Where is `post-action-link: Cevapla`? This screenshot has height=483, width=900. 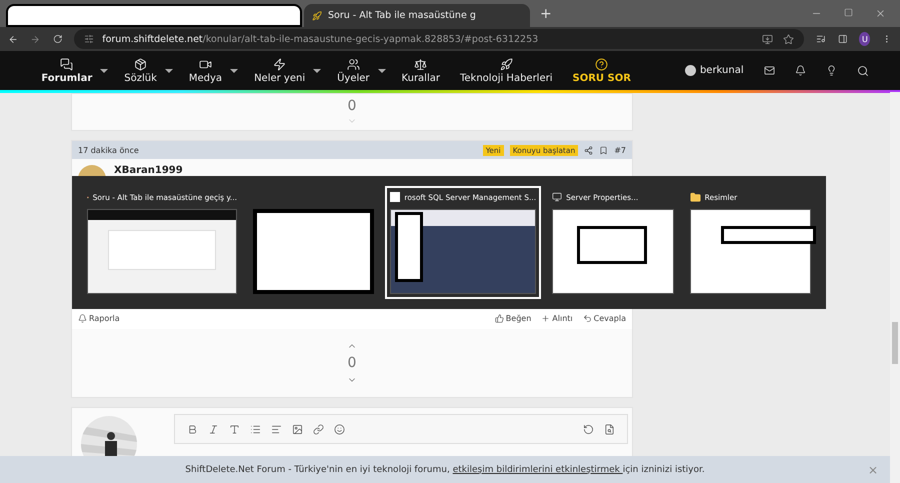
post-action-link: Cevapla is located at coordinates (604, 318).